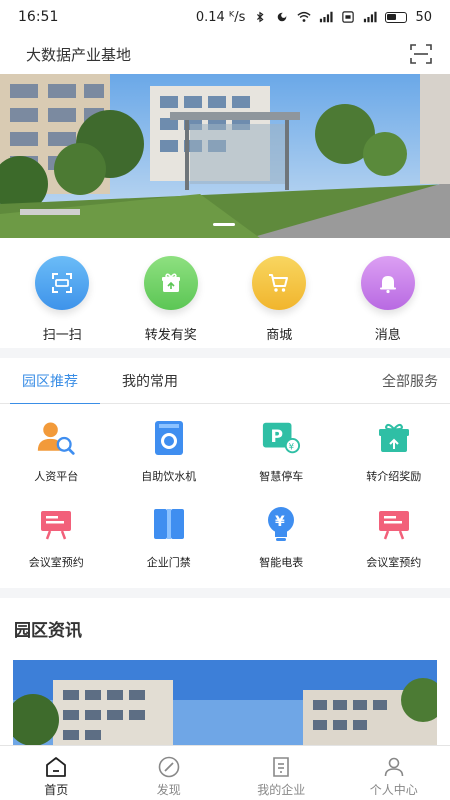  Describe the element at coordinates (225, 54) in the screenshot. I see `app-header: 大数据产业基地` at that location.